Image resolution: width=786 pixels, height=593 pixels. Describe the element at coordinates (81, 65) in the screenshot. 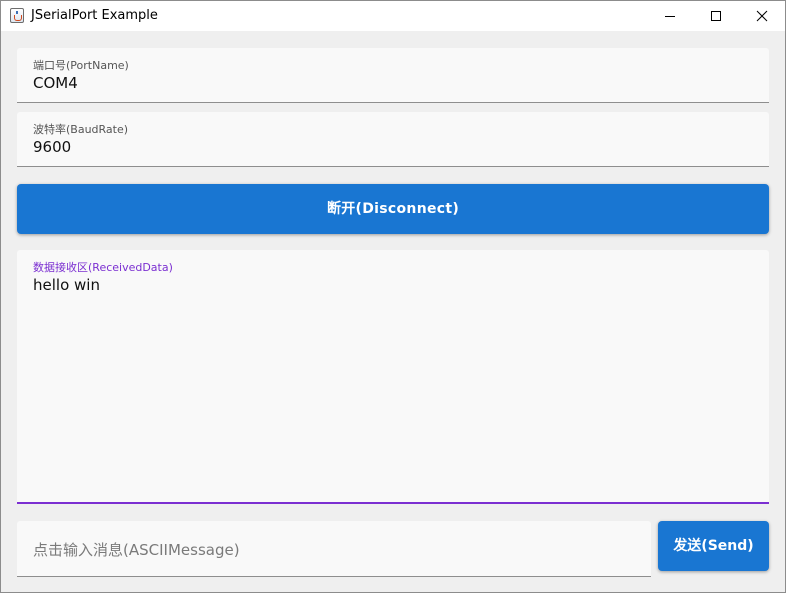

I see `port-name-label: 端口号(PortName)` at that location.